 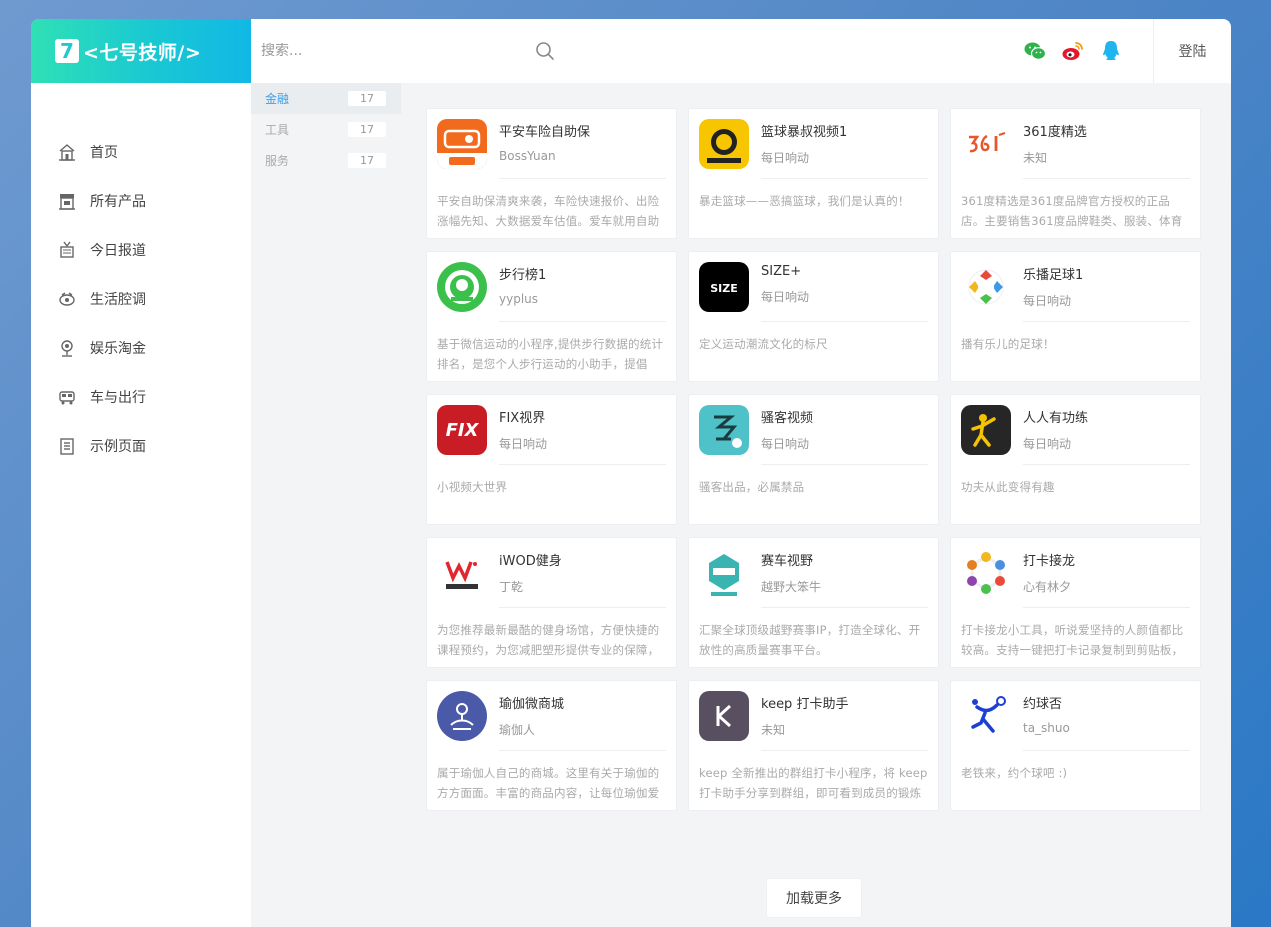 I want to click on sidebar-item-label: 所有产品, so click(x=118, y=201).